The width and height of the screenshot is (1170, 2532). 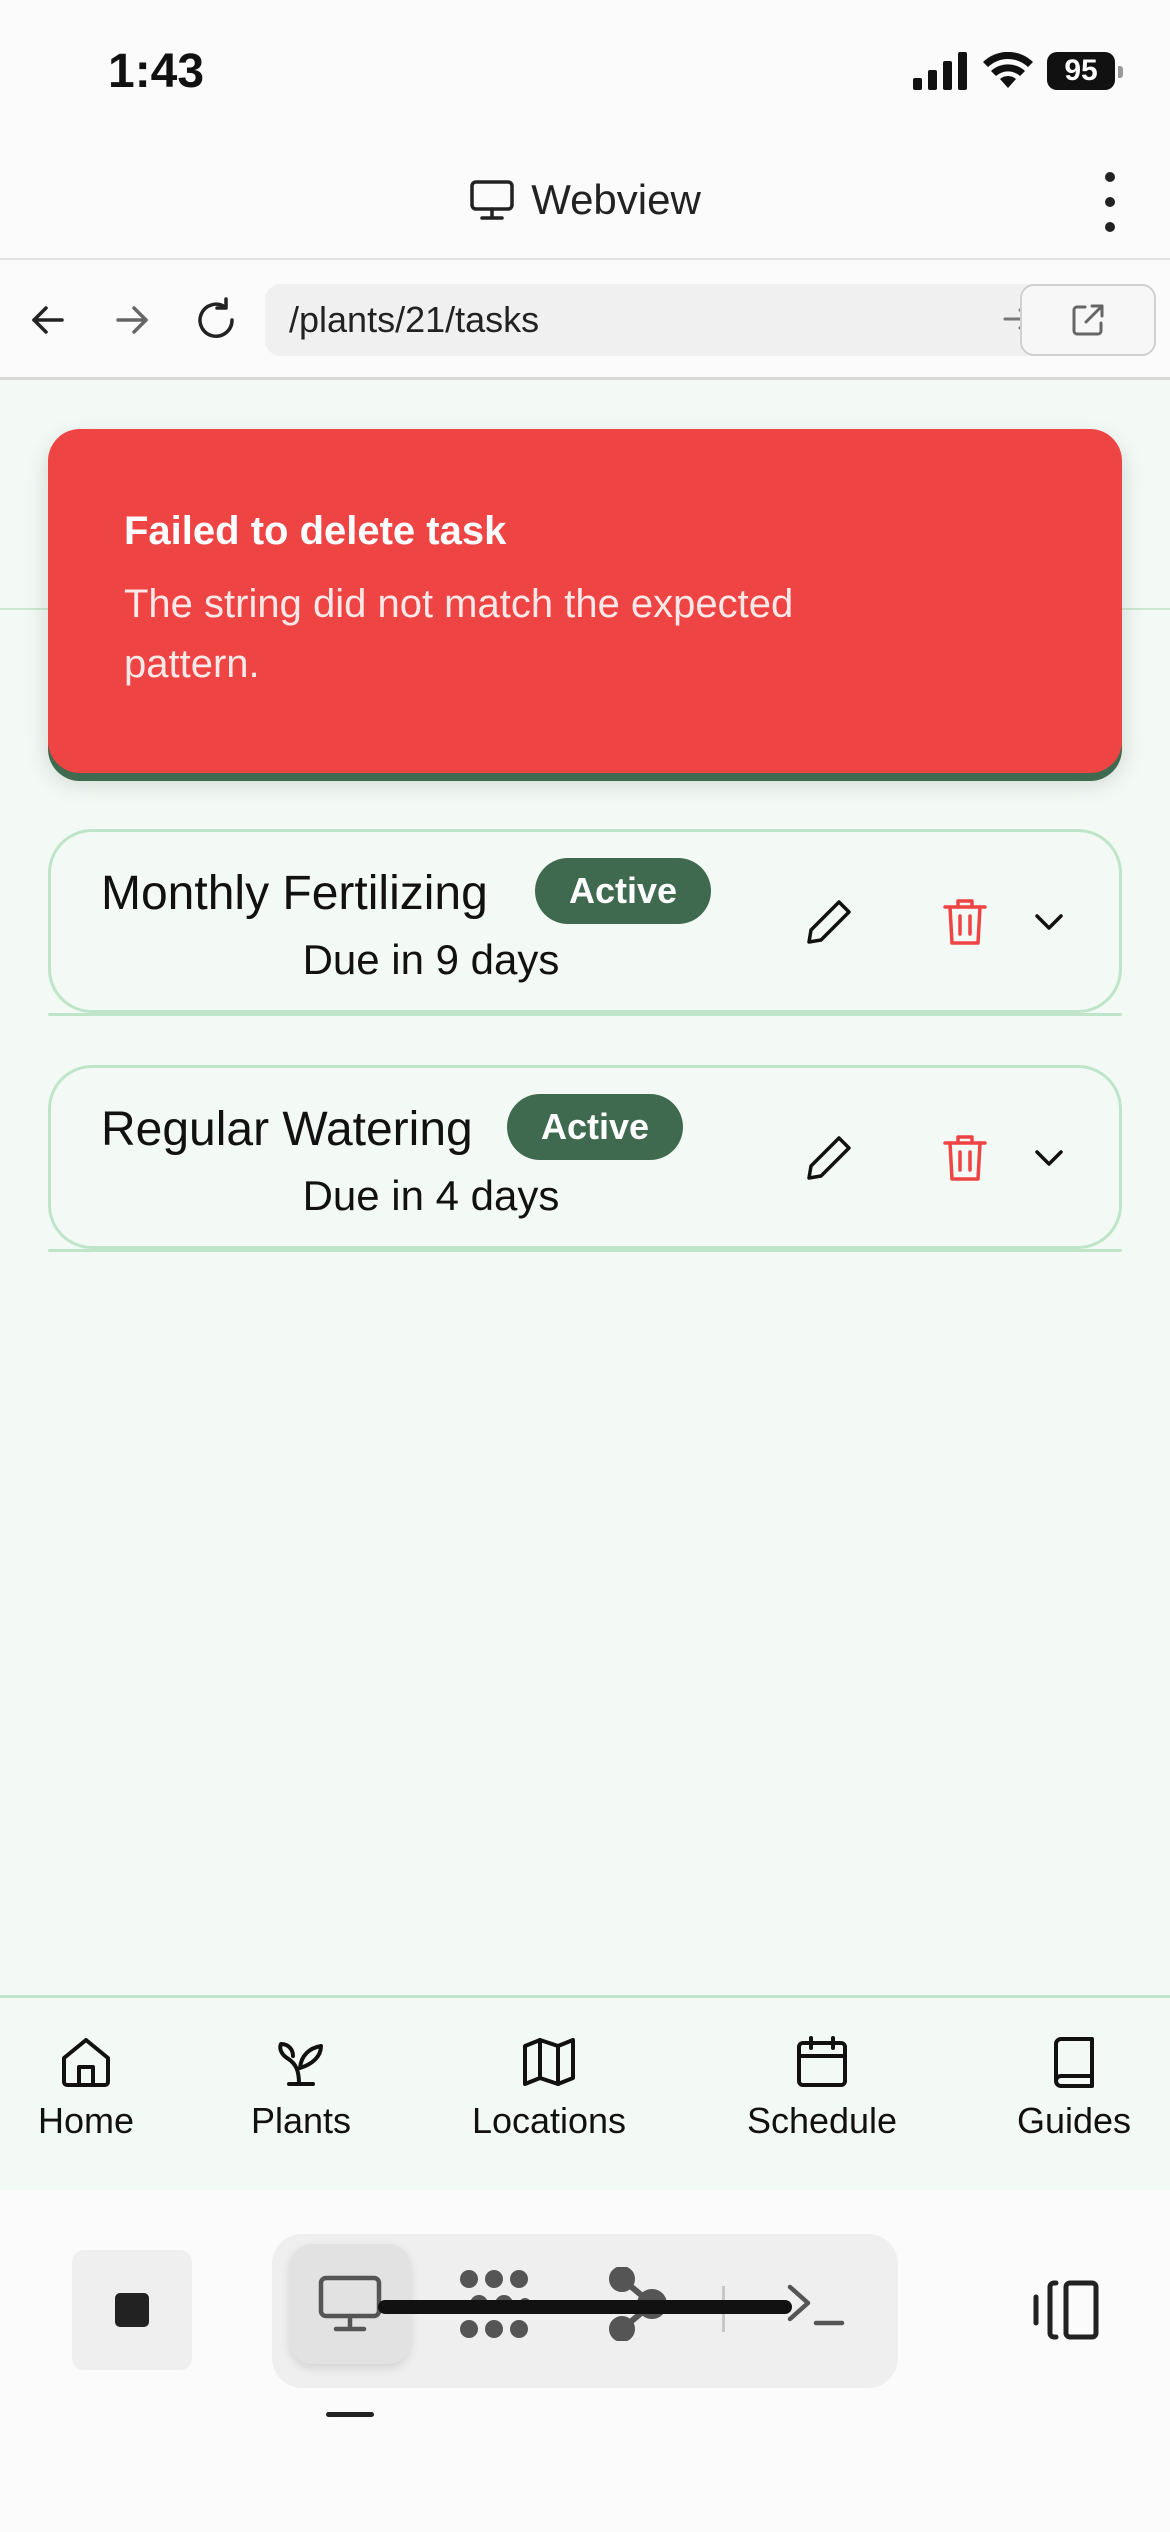 What do you see at coordinates (1085, 71) in the screenshot?
I see `battery-indicator: 95` at bounding box center [1085, 71].